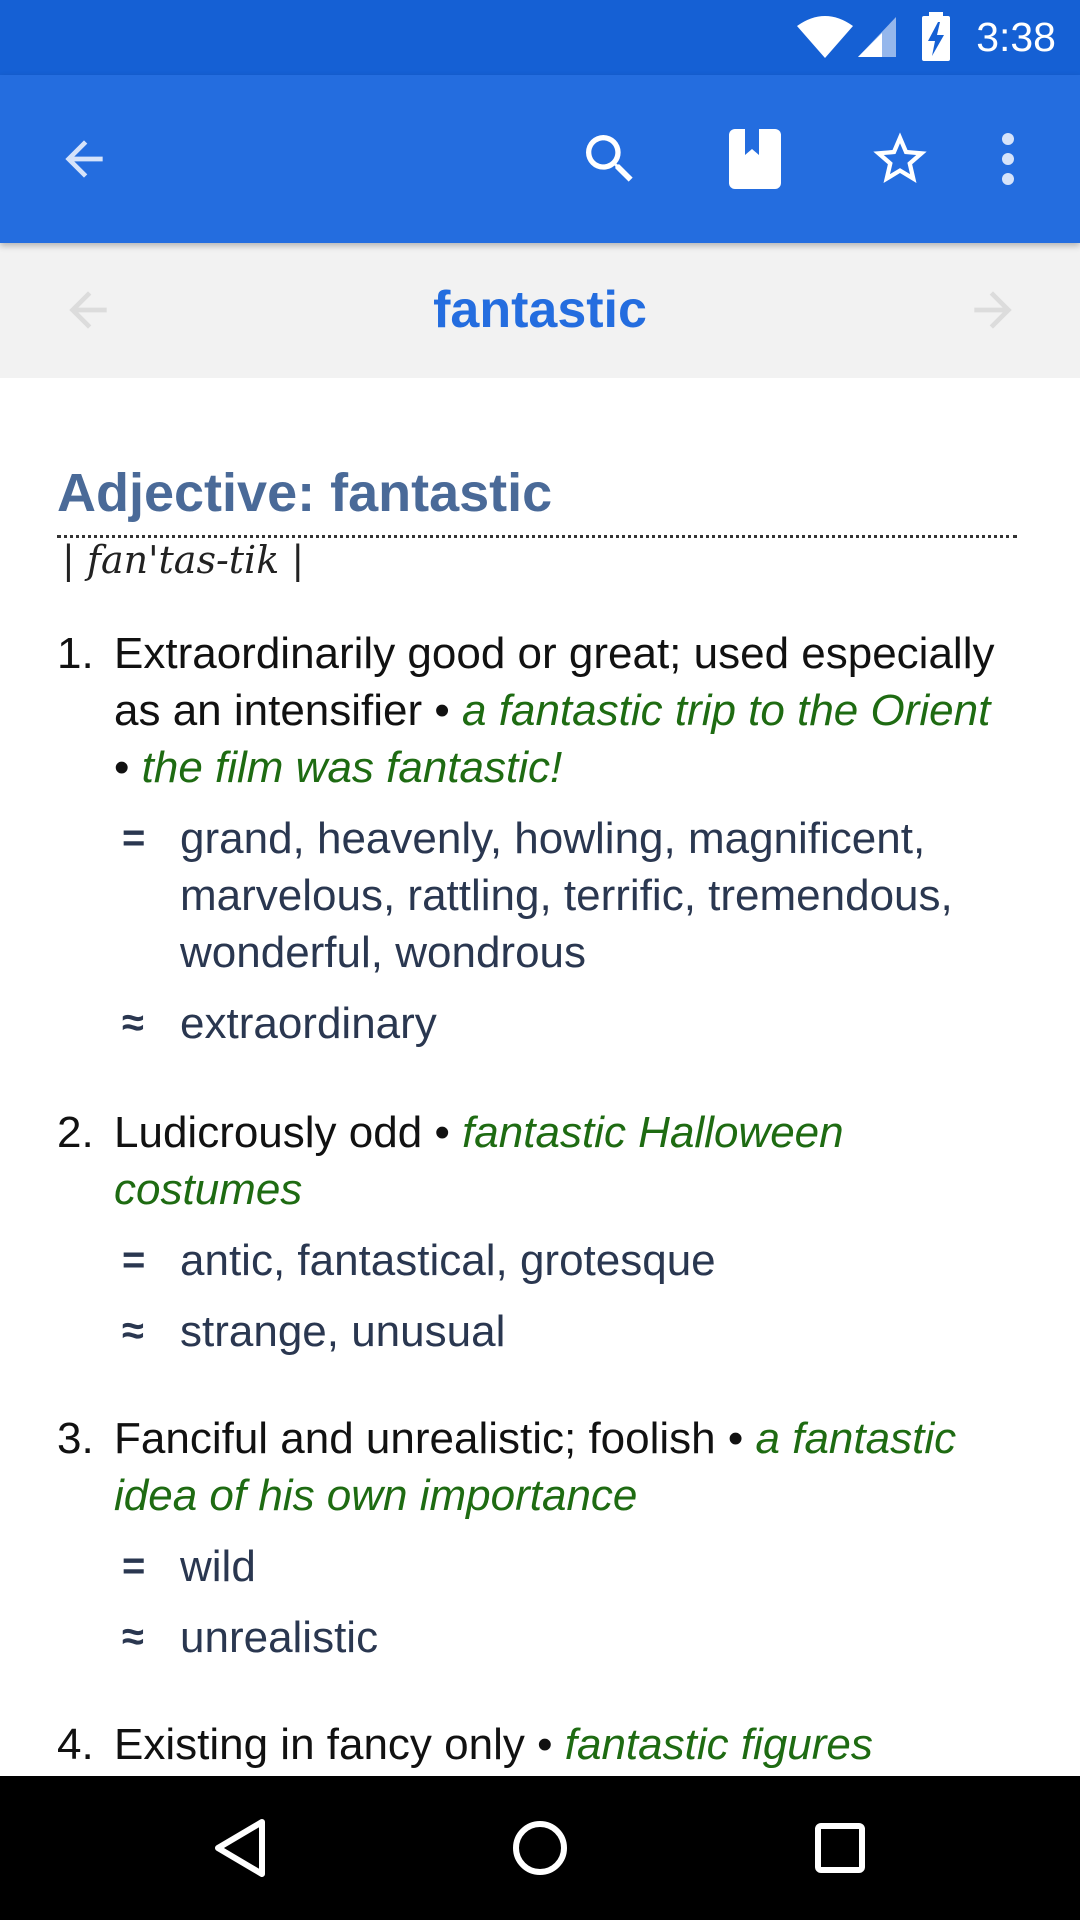 The height and width of the screenshot is (1920, 1080). I want to click on similar-list: strange, unusual, so click(598, 1331).